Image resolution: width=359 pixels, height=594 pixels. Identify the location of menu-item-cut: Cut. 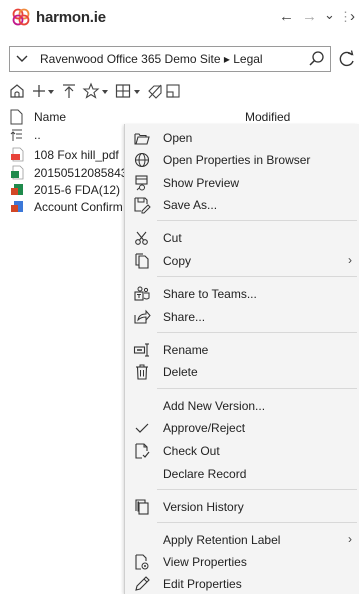
(242, 238).